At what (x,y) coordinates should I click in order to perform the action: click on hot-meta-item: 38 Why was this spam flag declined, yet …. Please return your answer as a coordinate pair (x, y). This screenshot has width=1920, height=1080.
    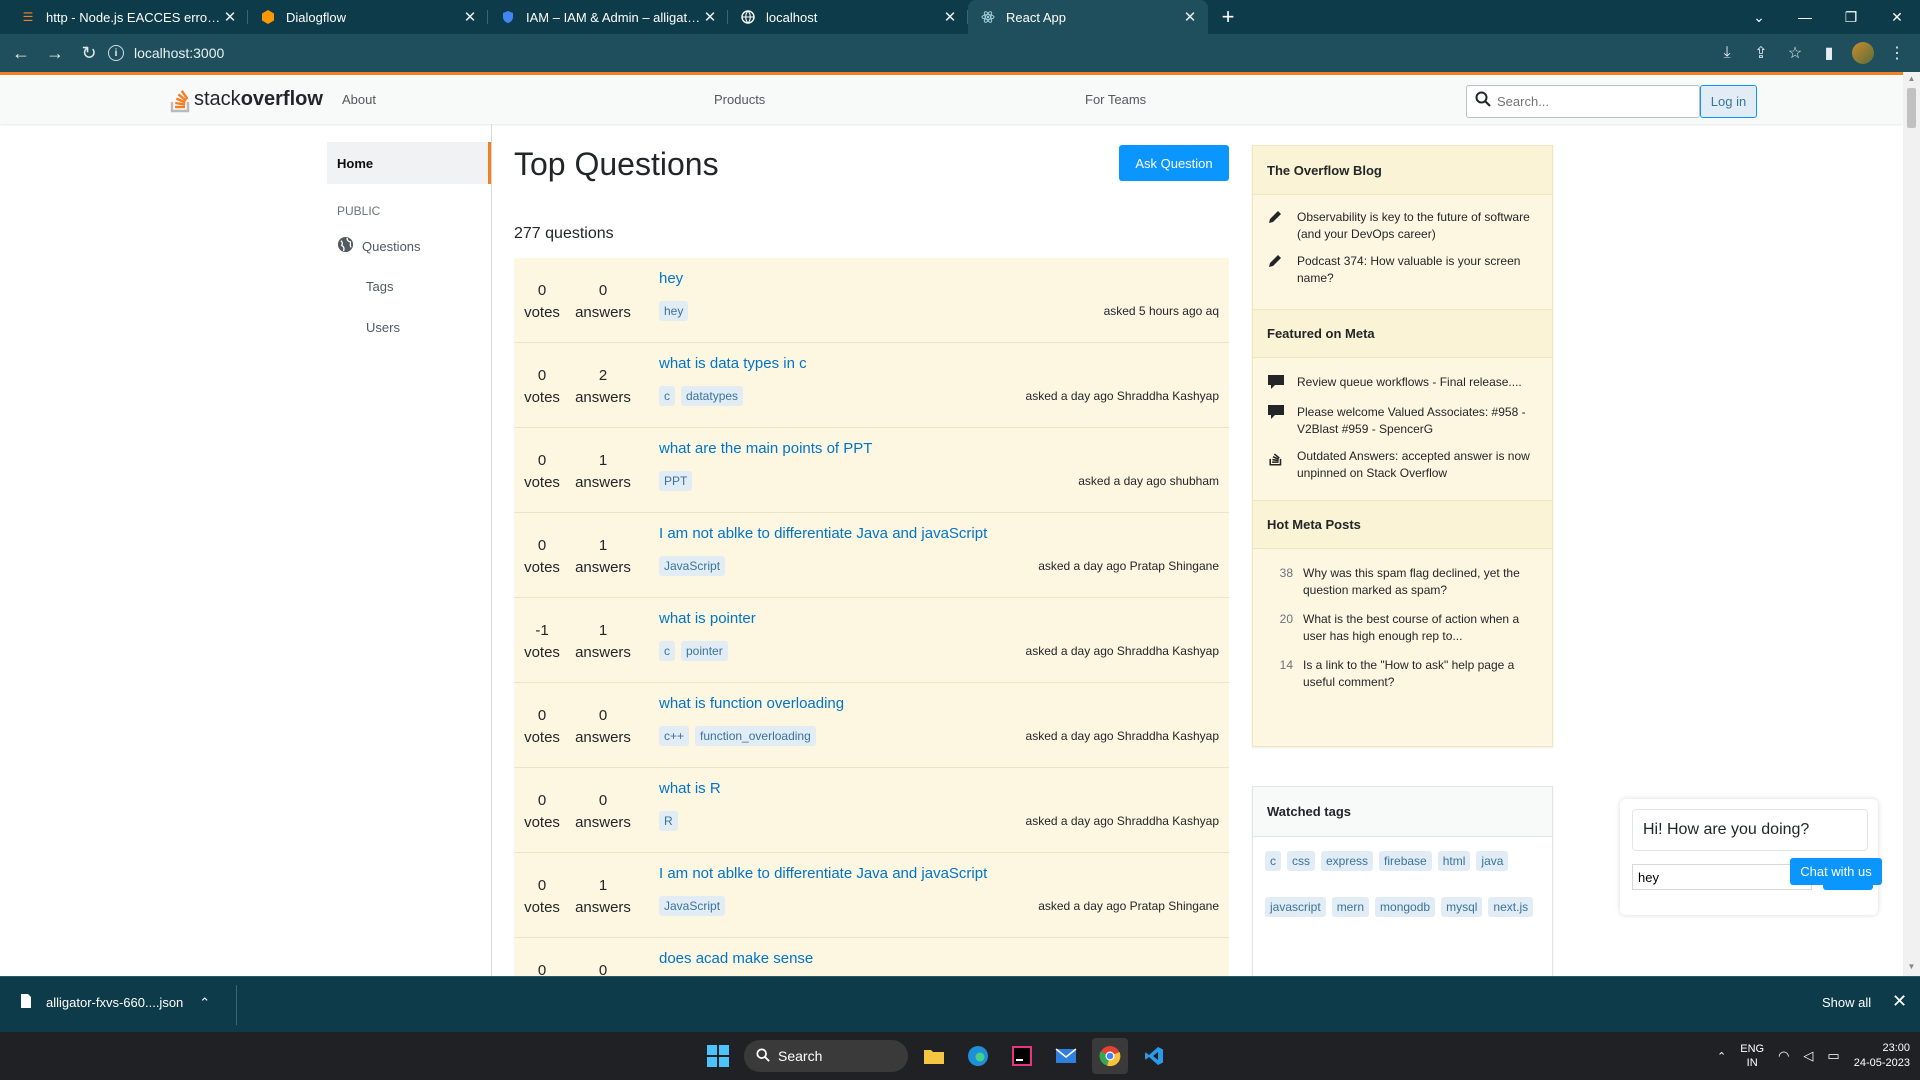
    Looking at the image, I should click on (1402, 582).